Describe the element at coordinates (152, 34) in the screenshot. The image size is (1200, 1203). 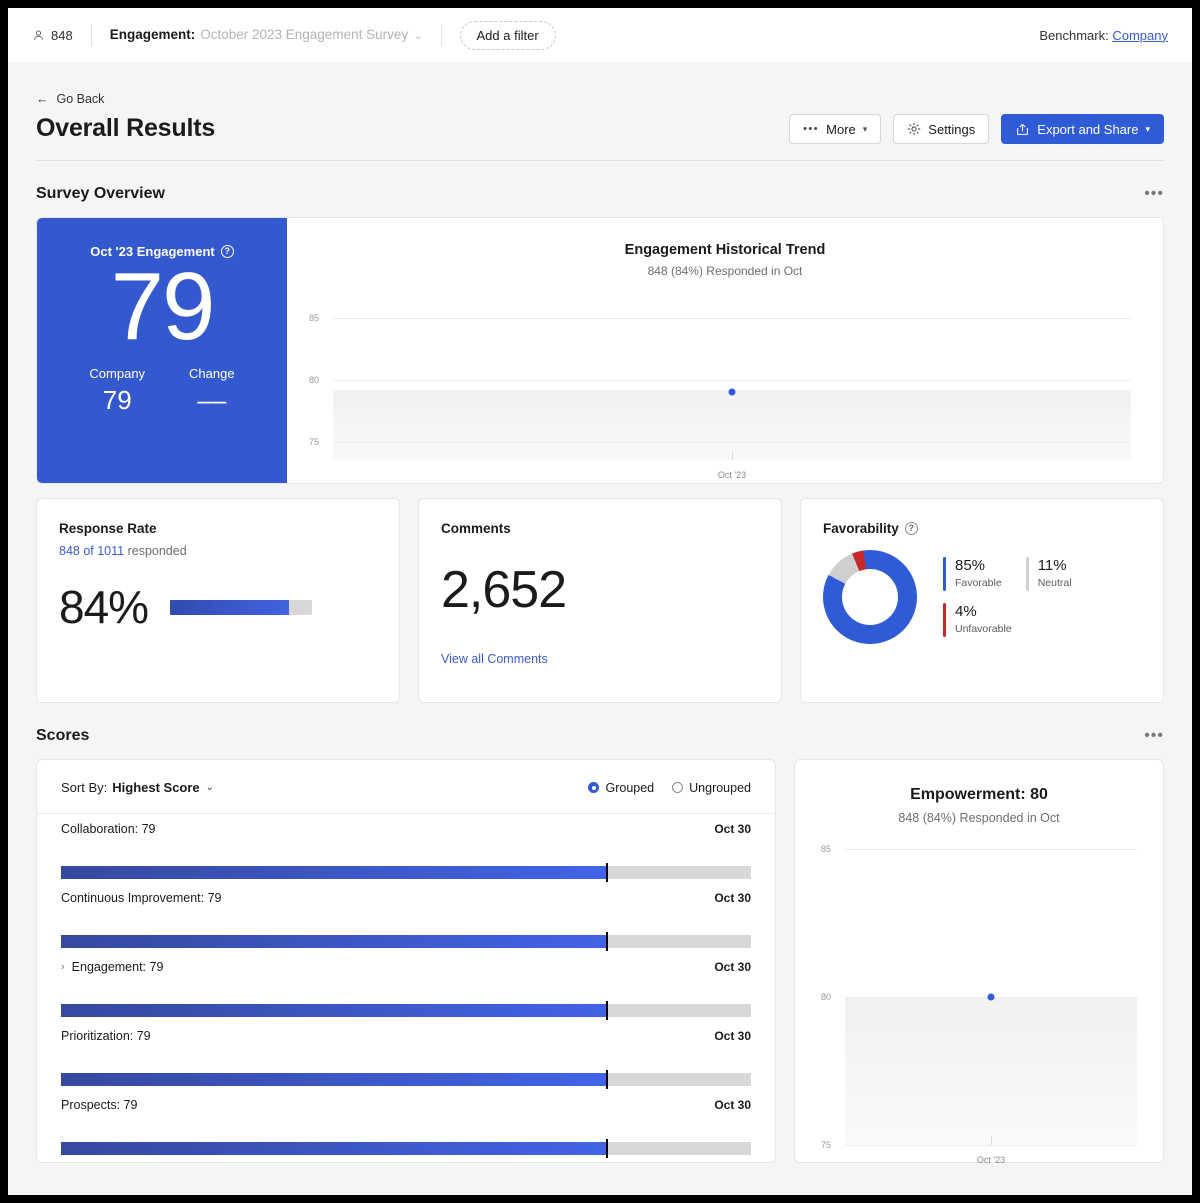
I see `engagement-label: Engagement:` at that location.